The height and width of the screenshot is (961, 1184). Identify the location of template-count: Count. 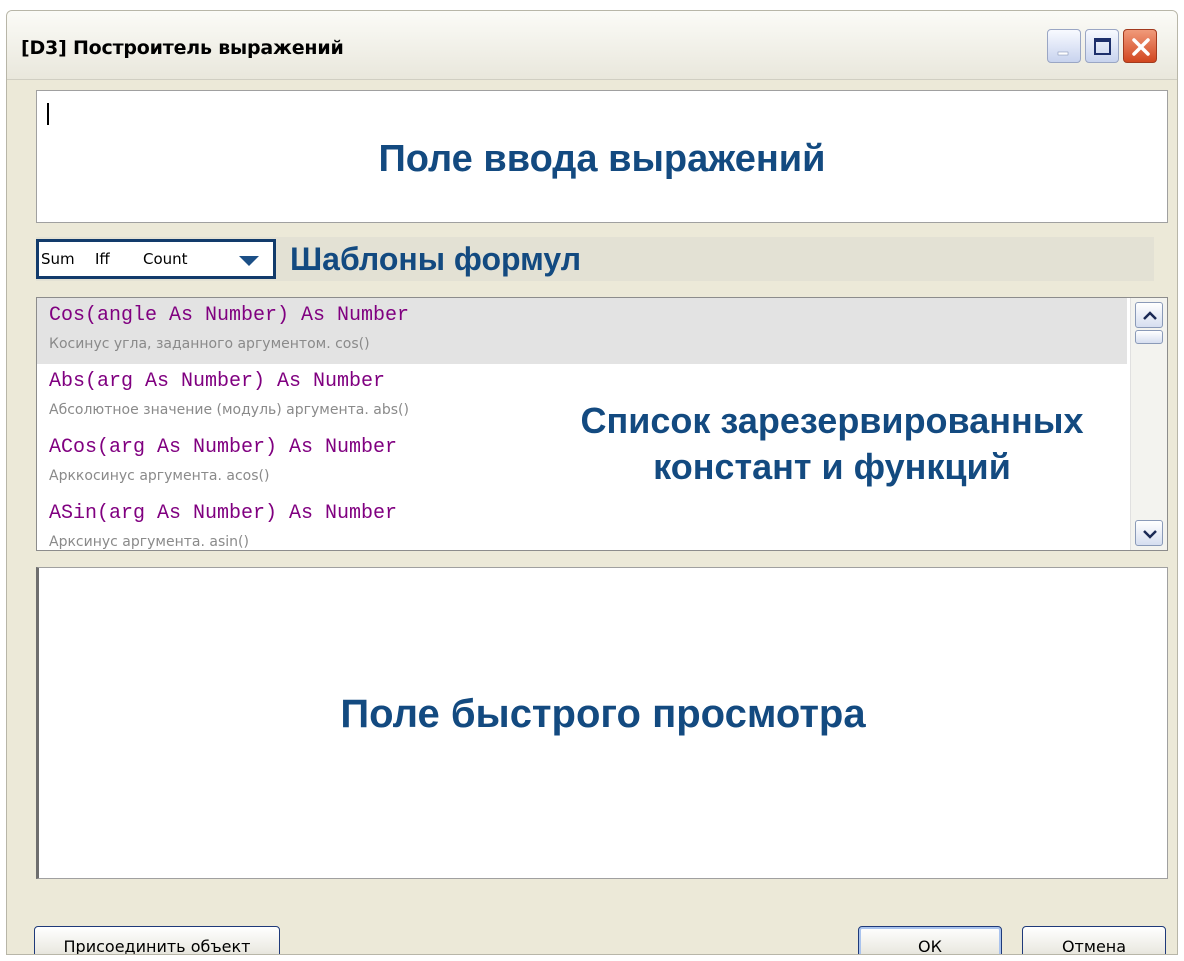
(165, 259).